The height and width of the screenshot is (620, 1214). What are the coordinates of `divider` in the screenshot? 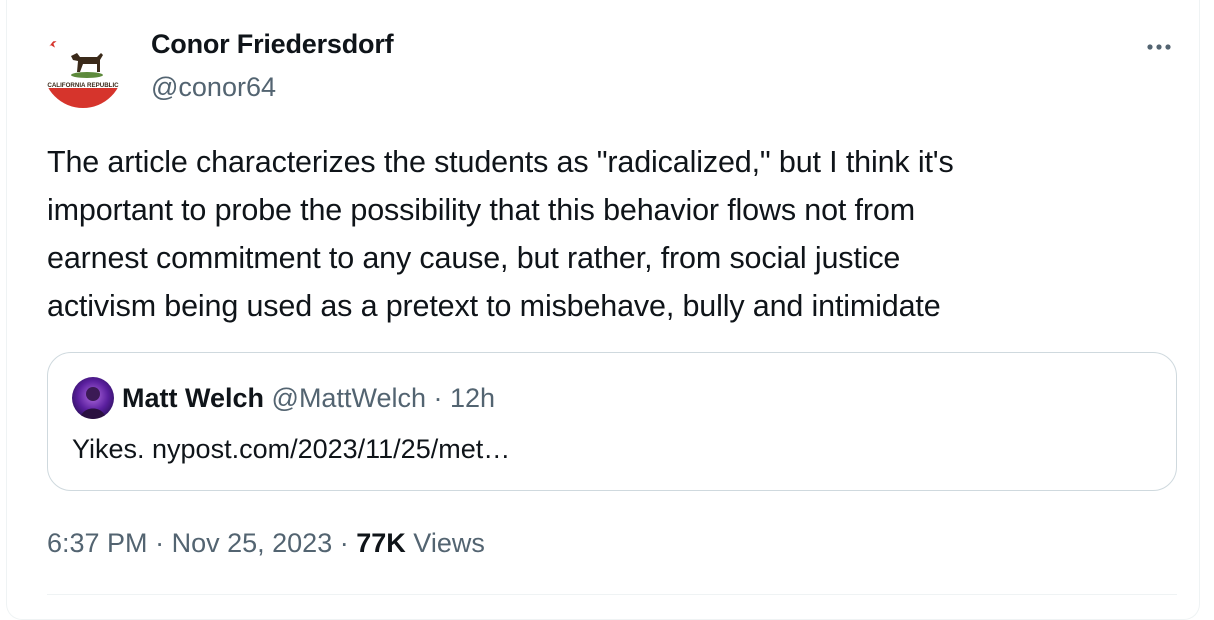 It's located at (612, 594).